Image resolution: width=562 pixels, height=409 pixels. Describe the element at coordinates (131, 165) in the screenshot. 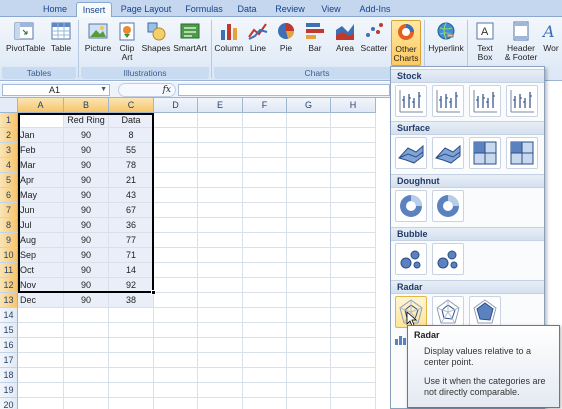

I see `cell-c4: 78` at that location.